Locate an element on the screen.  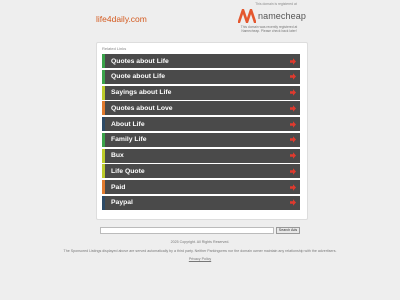
related-link-item: Bux is located at coordinates (201, 155).